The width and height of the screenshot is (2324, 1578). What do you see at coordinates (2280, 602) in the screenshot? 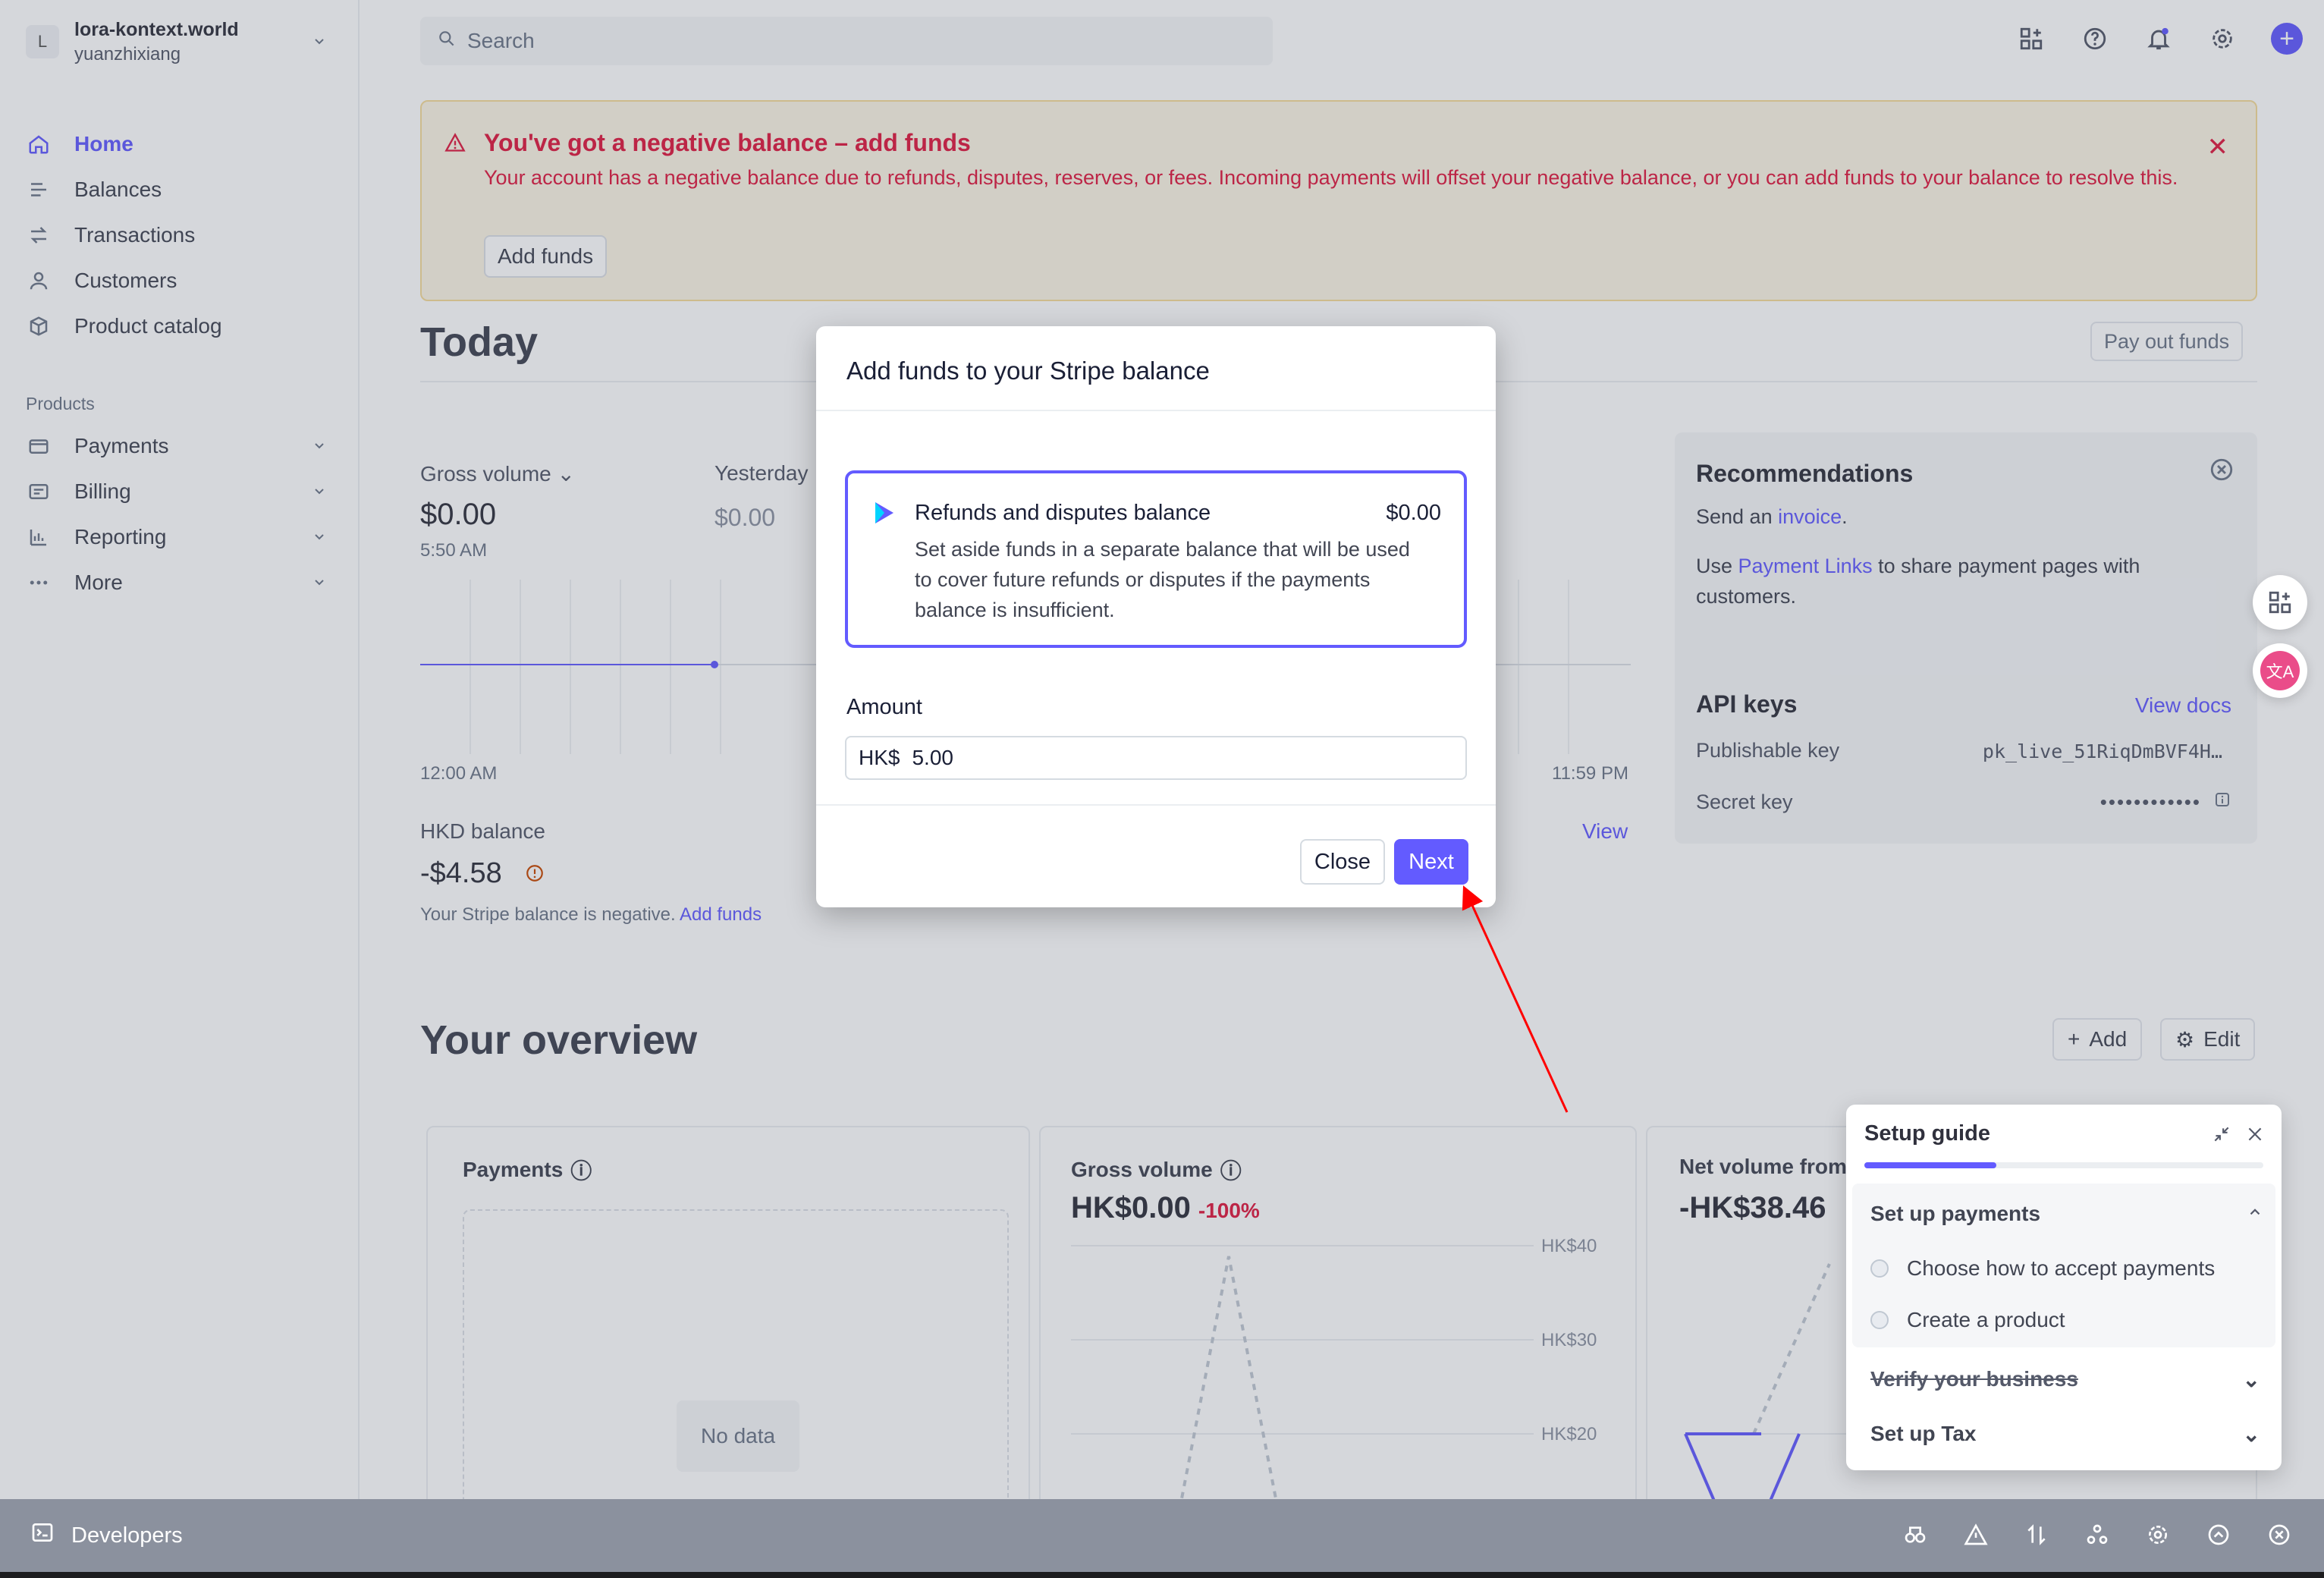
I see `apps-shortcut-button` at bounding box center [2280, 602].